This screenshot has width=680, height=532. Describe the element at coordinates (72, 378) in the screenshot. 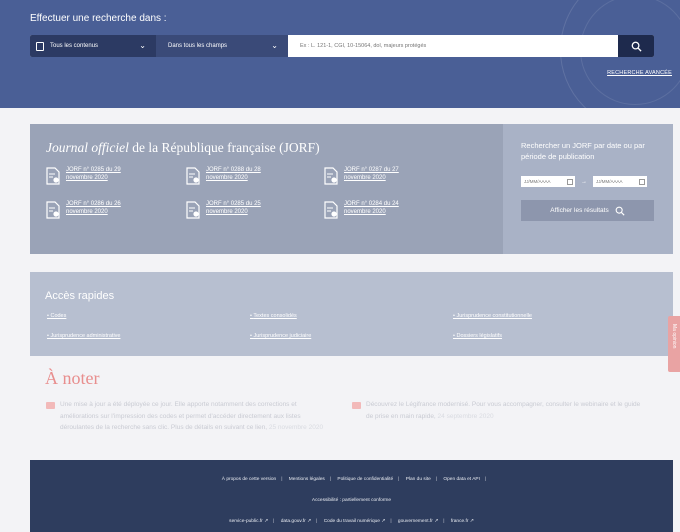

I see `notes-title: À noter` at that location.